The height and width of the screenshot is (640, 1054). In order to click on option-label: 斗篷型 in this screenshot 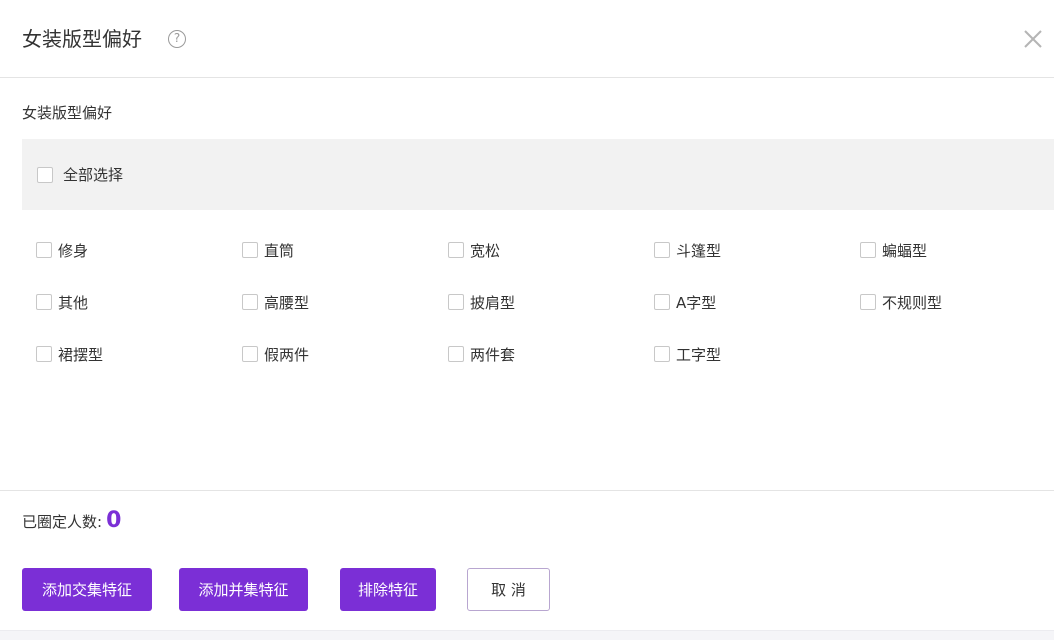, I will do `click(699, 250)`.